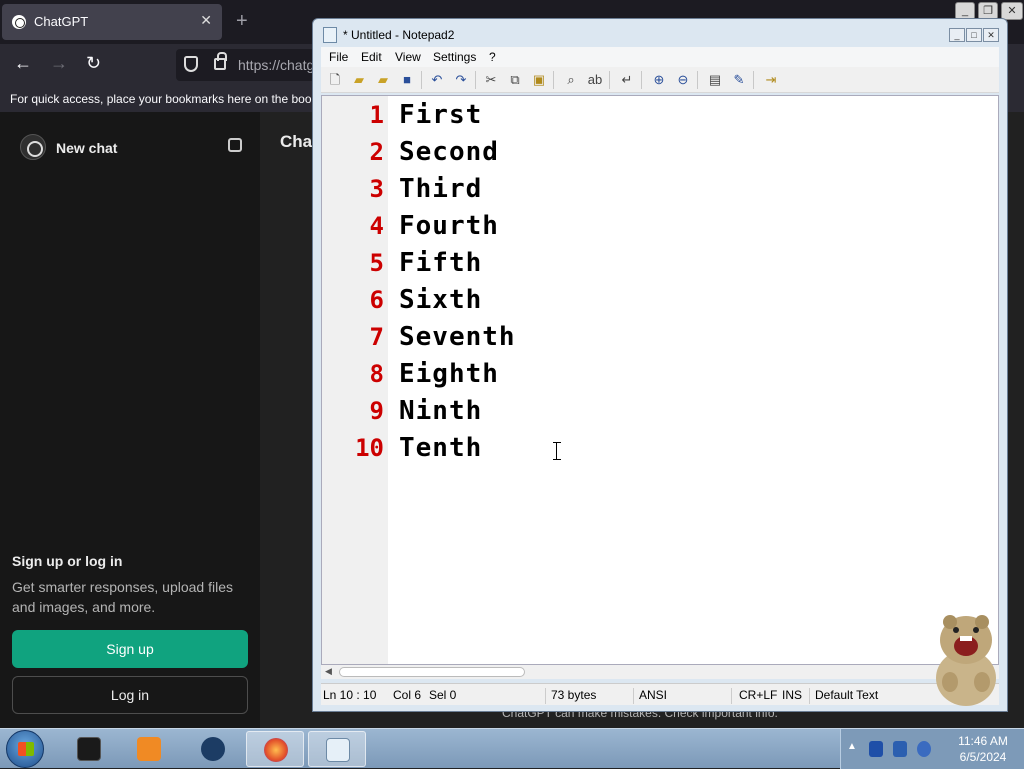  What do you see at coordinates (657, 226) in the screenshot?
I see `text-line: 4 Fourth` at bounding box center [657, 226].